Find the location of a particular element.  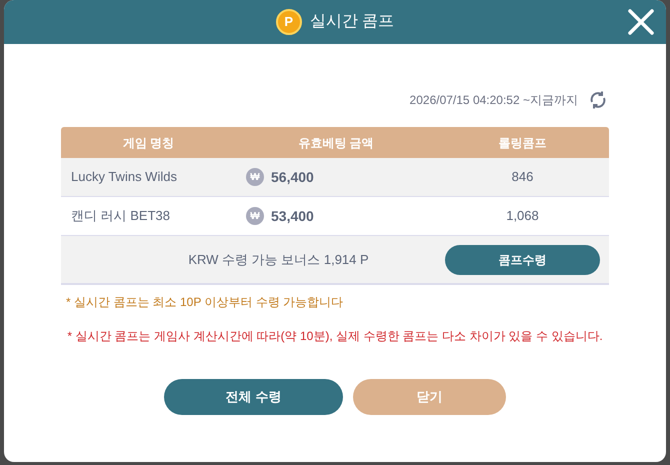

column-header: 유효베팅 금액 is located at coordinates (336, 143).